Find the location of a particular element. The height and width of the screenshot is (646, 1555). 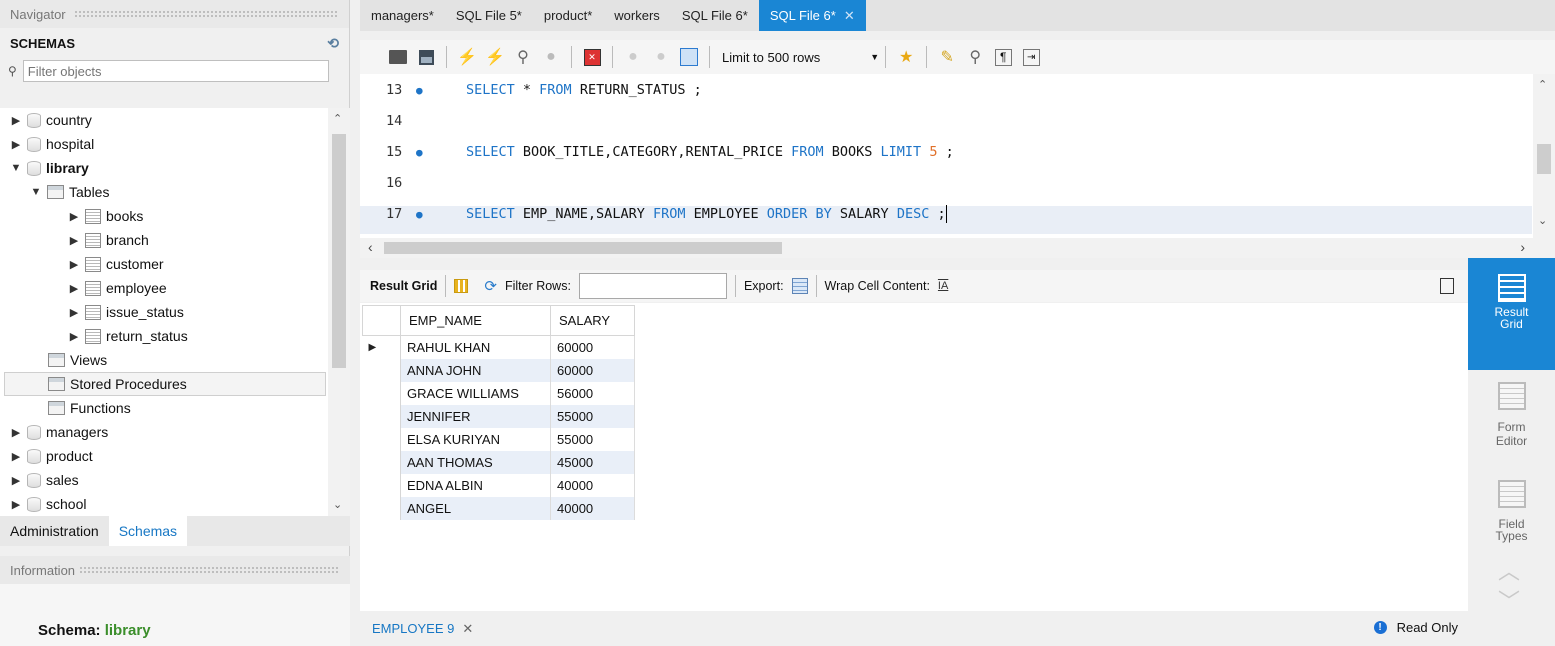

cell-emp-name: ANNA JOHN is located at coordinates (475, 370).